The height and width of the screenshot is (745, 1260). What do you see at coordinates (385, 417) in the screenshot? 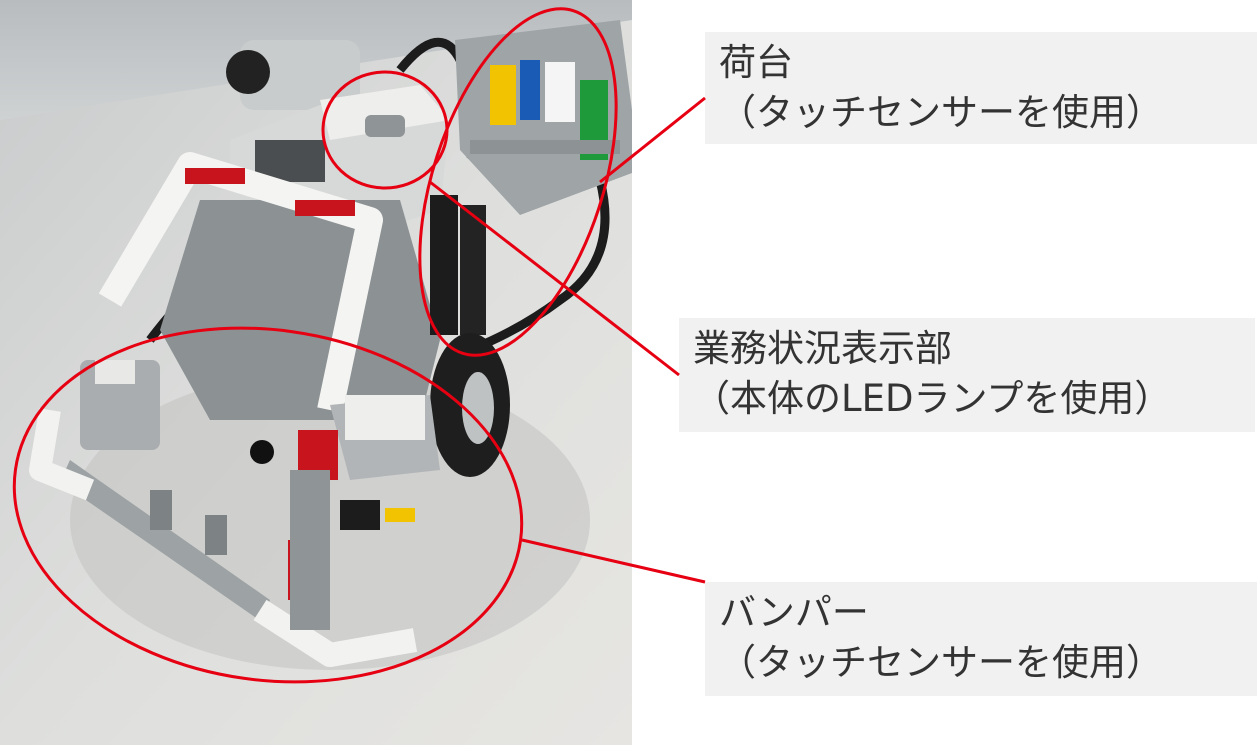
I see `robot-front-sensor-white` at bounding box center [385, 417].